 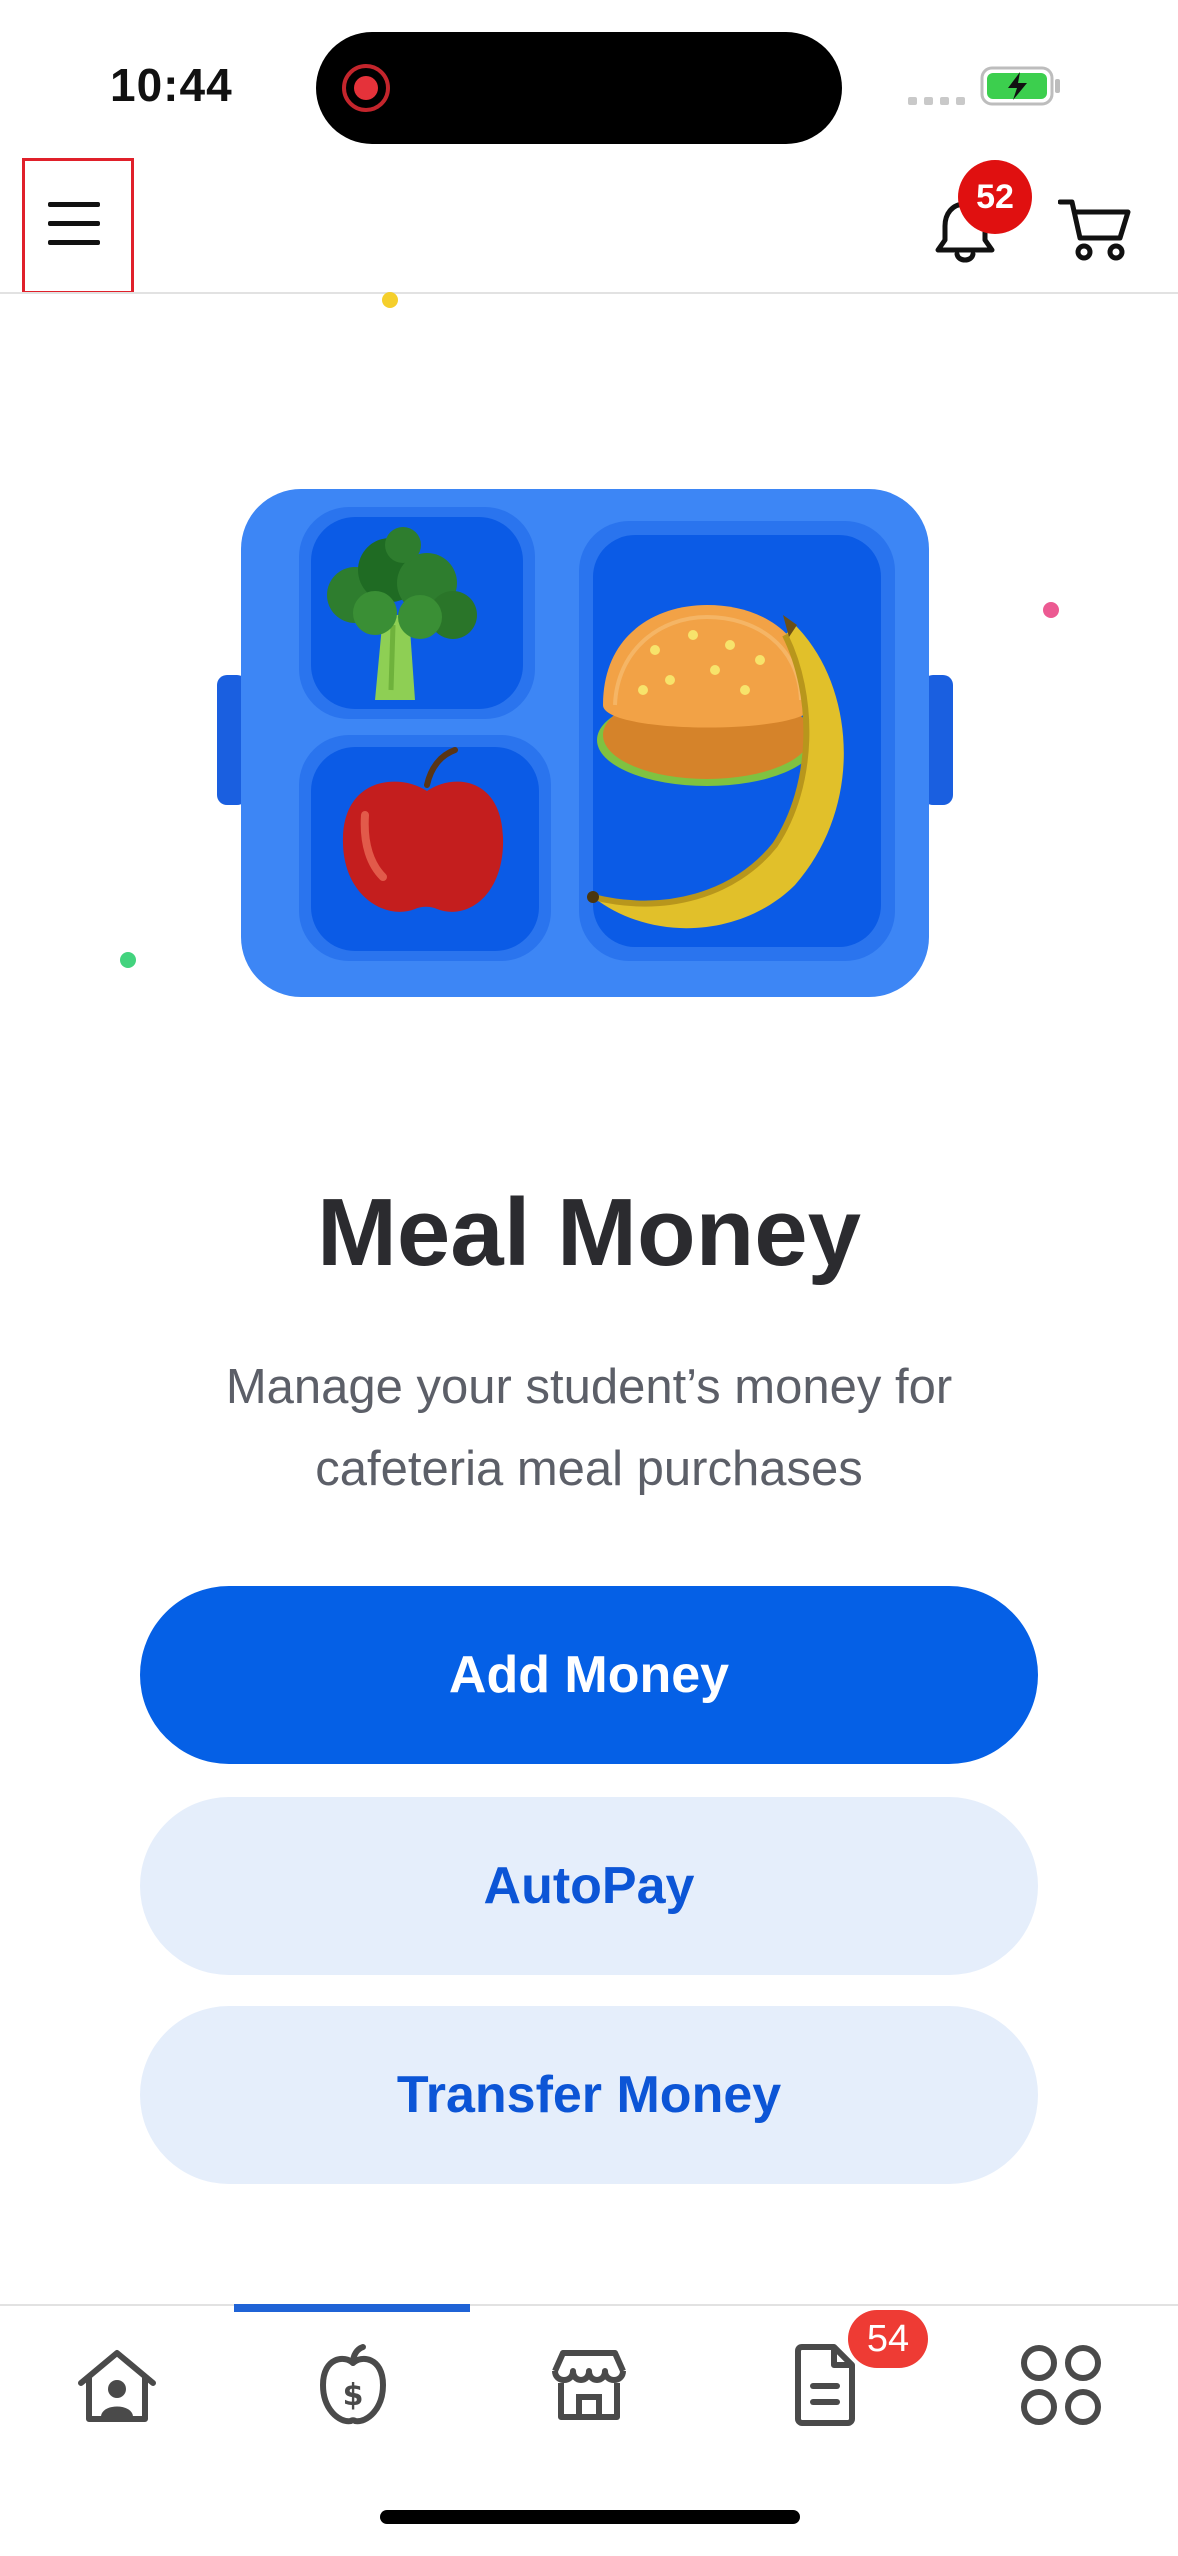 I want to click on add-money-button: Add Money, so click(x=589, y=1675).